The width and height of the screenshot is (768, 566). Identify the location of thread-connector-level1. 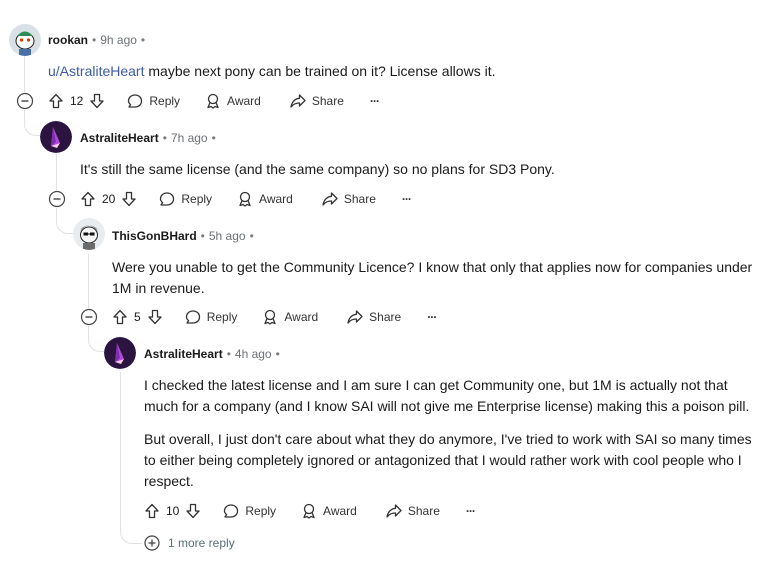
(32, 123).